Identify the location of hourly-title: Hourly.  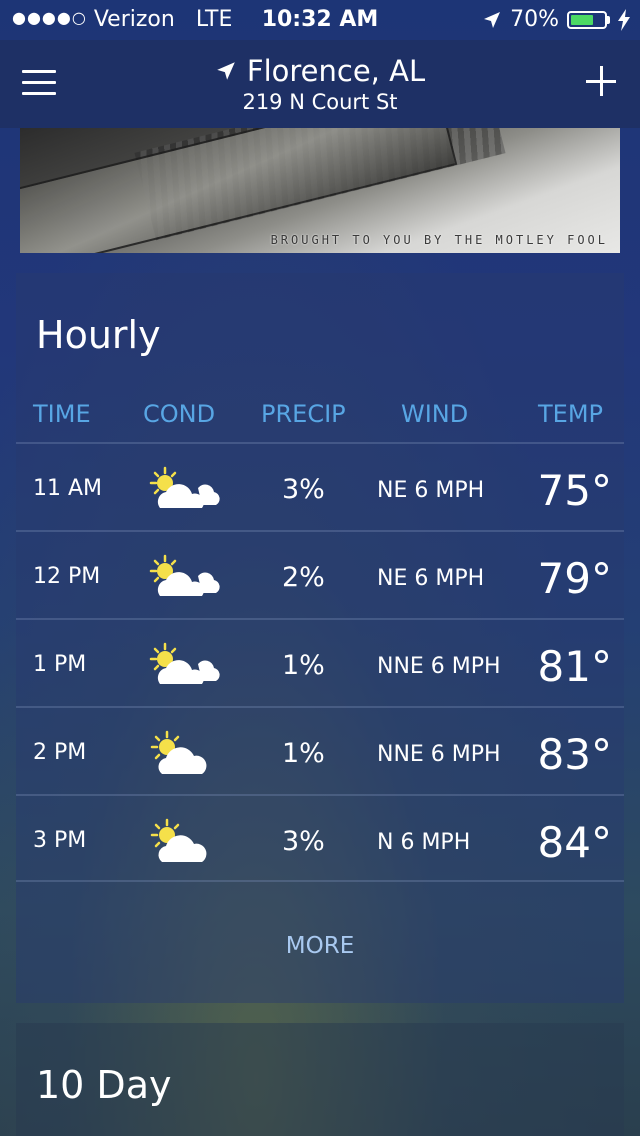
(98, 335).